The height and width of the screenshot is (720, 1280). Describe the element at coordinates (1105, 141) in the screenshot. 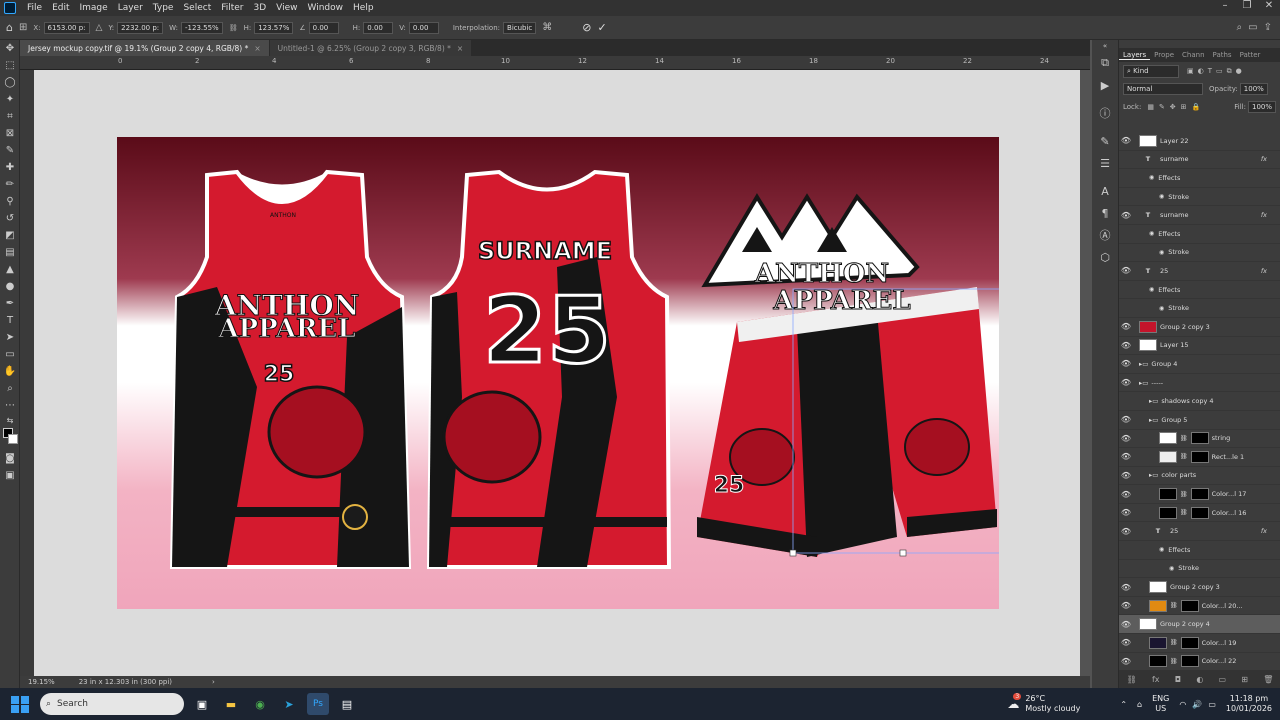

I see `brushes-icon: ✎` at that location.